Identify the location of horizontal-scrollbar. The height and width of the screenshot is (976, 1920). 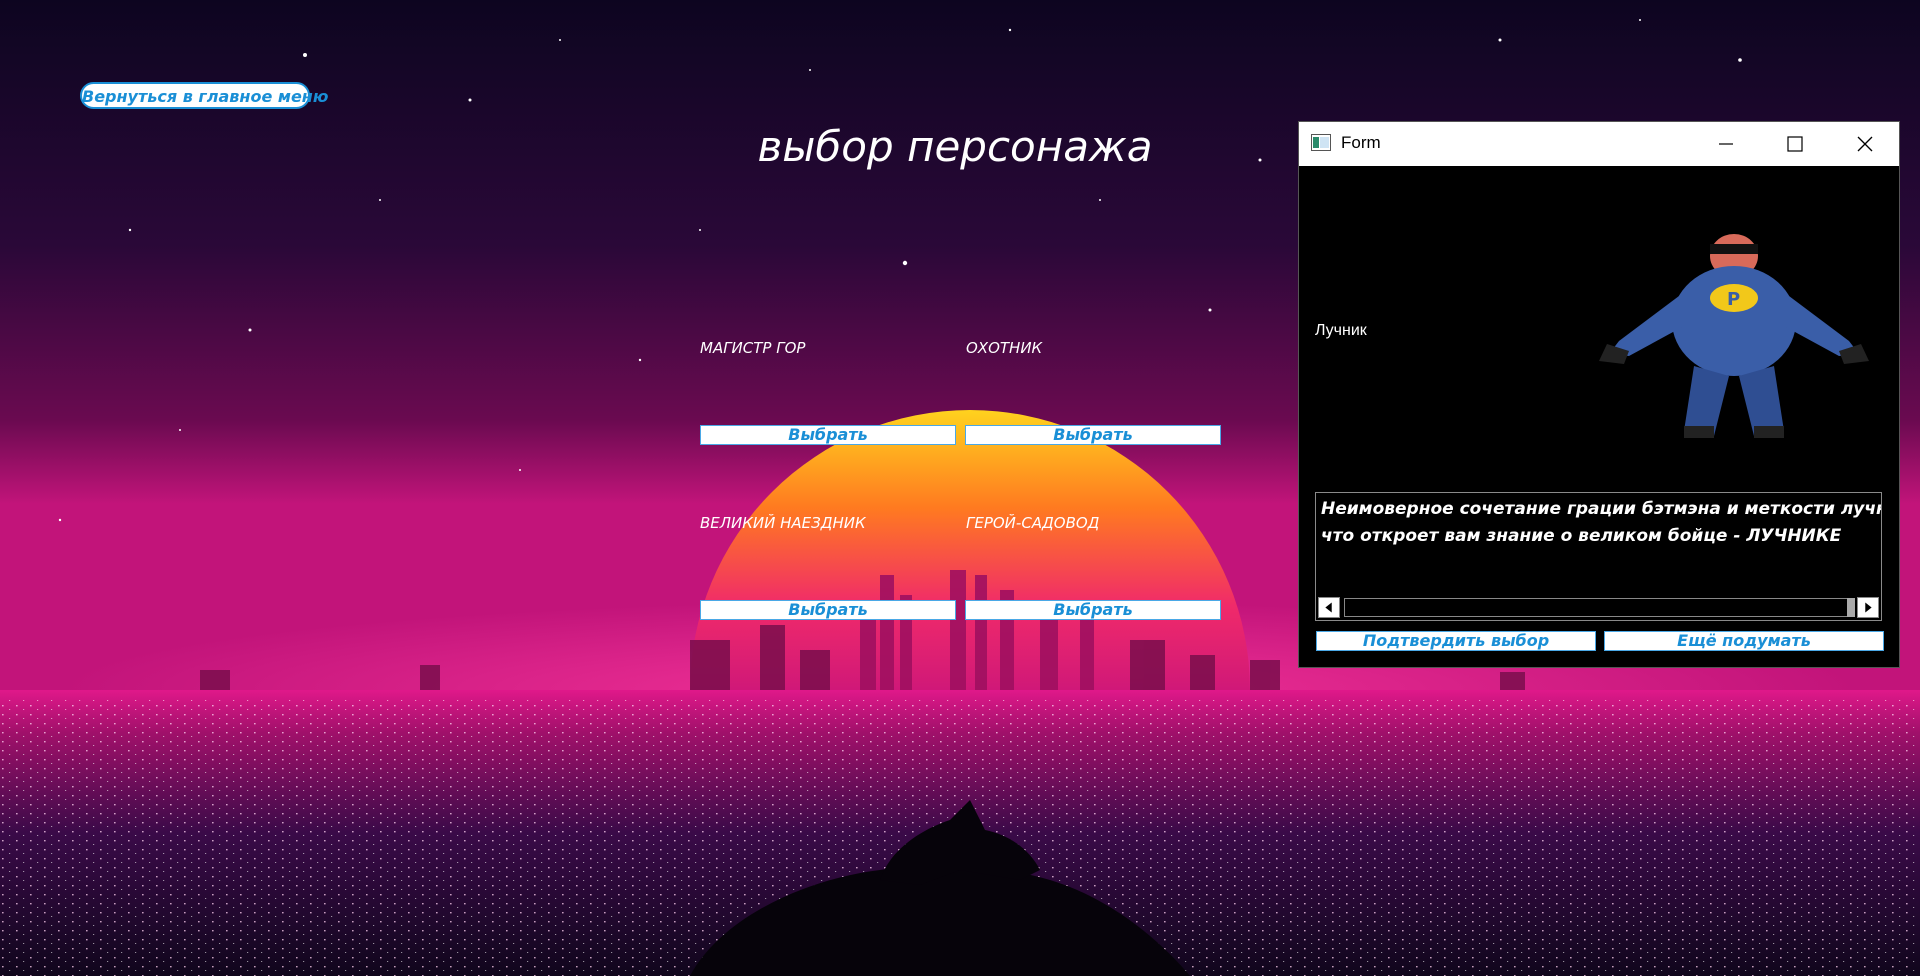
(1598, 607).